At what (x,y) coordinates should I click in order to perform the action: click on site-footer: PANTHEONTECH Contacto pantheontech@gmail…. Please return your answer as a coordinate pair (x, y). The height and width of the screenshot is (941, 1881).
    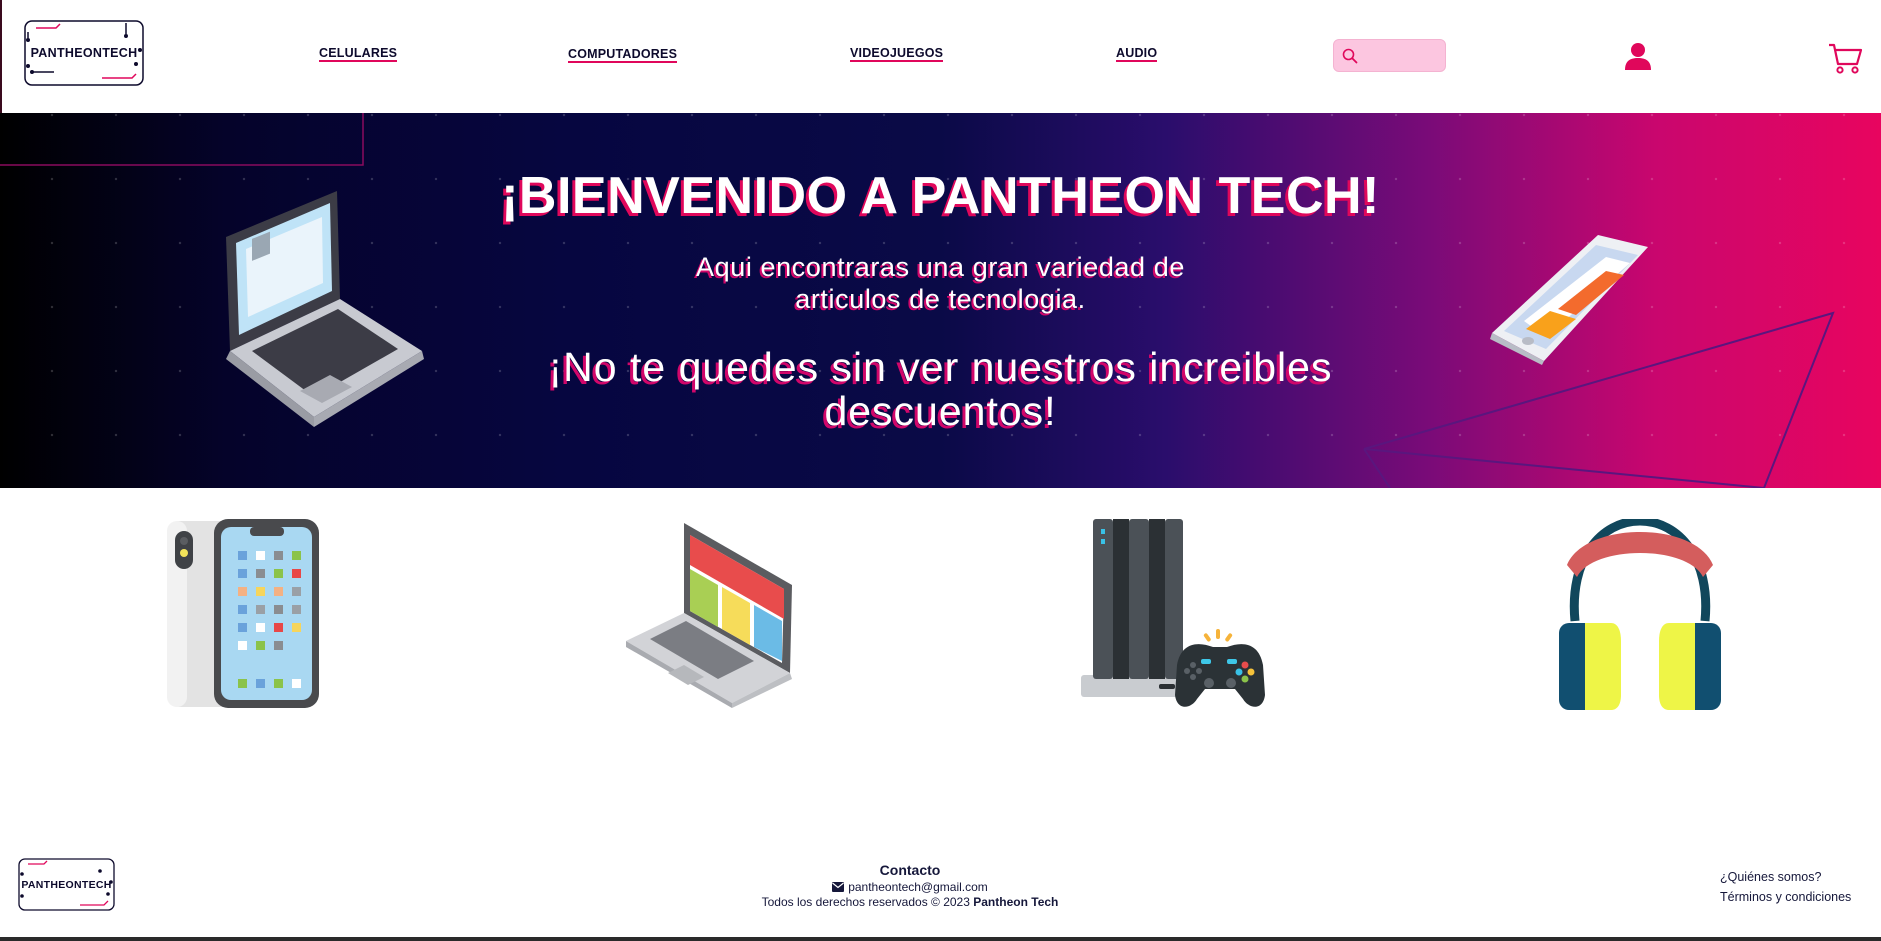
    Looking at the image, I should click on (940, 895).